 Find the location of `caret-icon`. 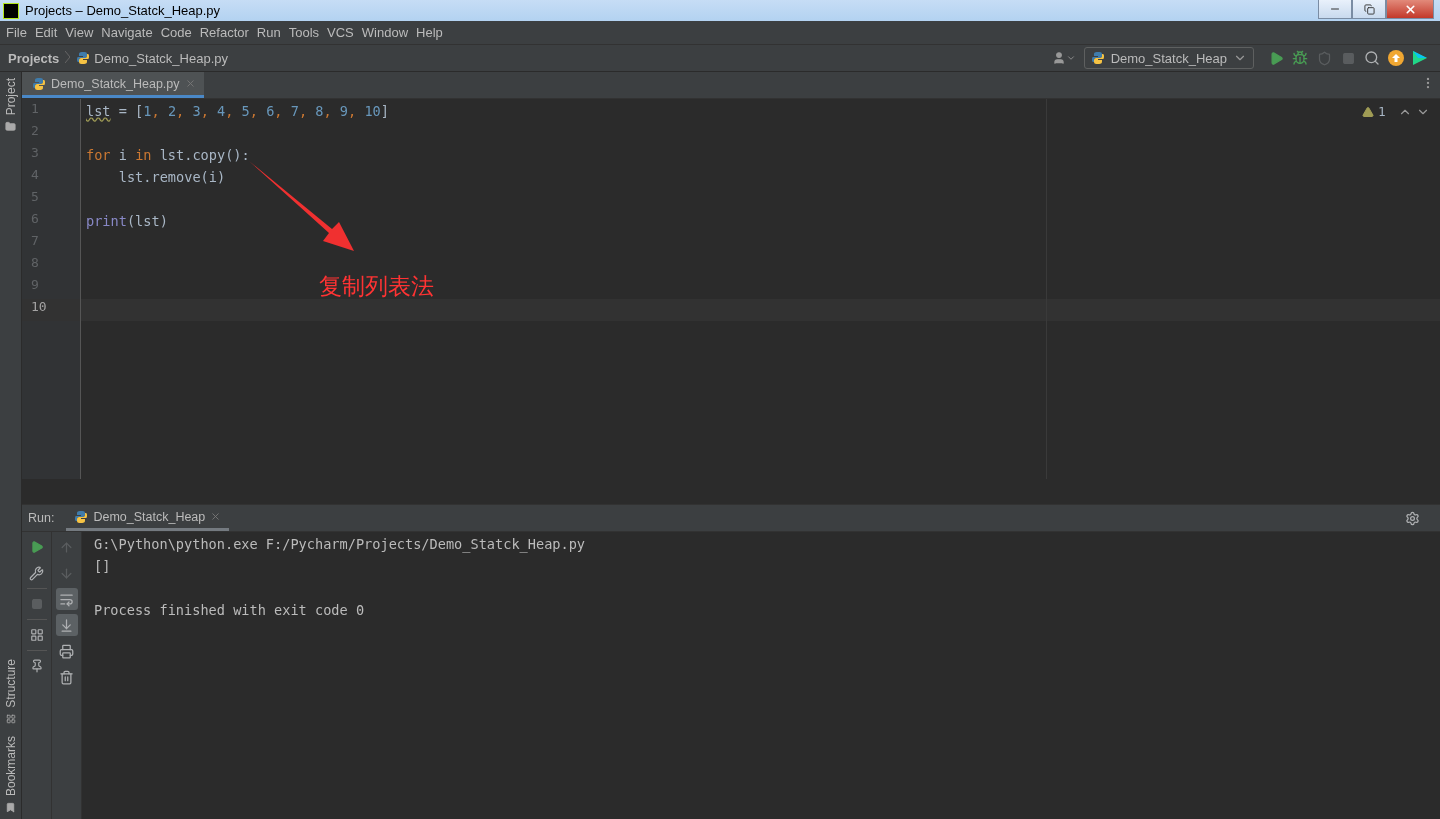

caret-icon is located at coordinates (1070, 58).